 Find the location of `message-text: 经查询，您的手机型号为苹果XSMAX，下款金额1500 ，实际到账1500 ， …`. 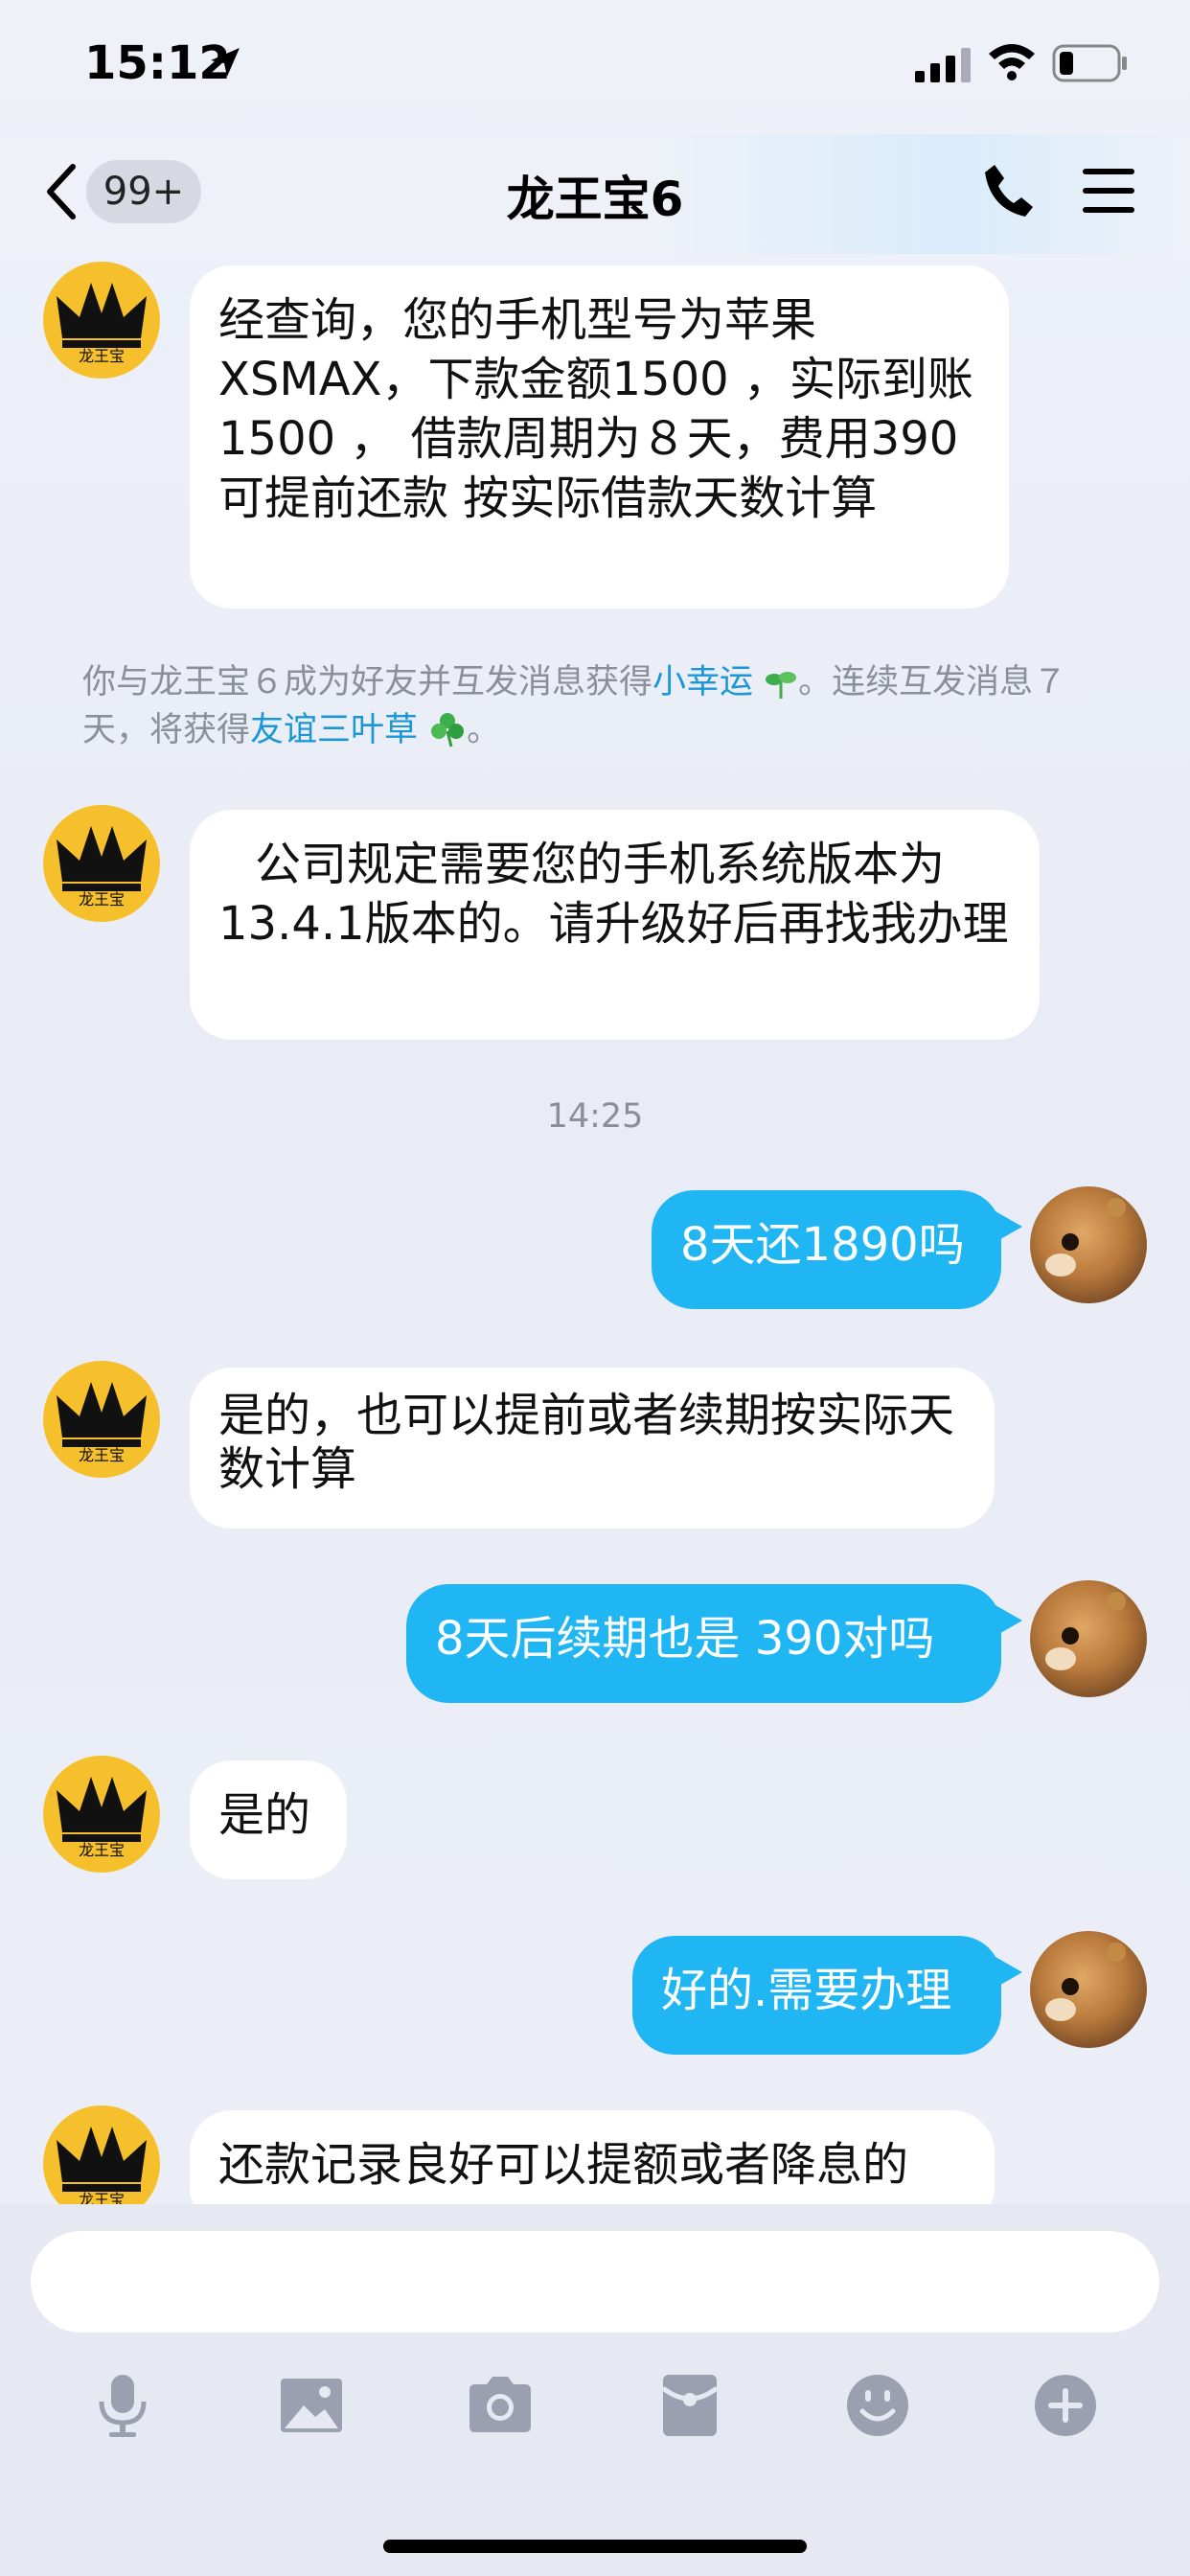

message-text: 经查询，您的手机型号为苹果XSMAX，下款金额1500 ，实际到账1500 ， … is located at coordinates (595, 409).